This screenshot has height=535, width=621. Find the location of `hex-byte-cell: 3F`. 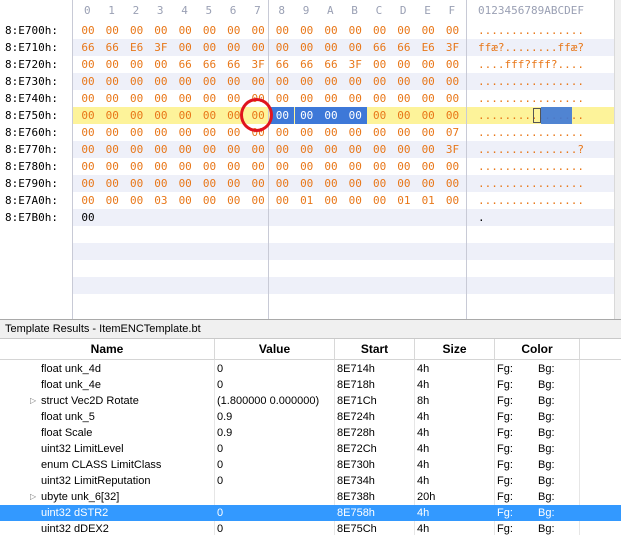

hex-byte-cell: 3F is located at coordinates (453, 149).